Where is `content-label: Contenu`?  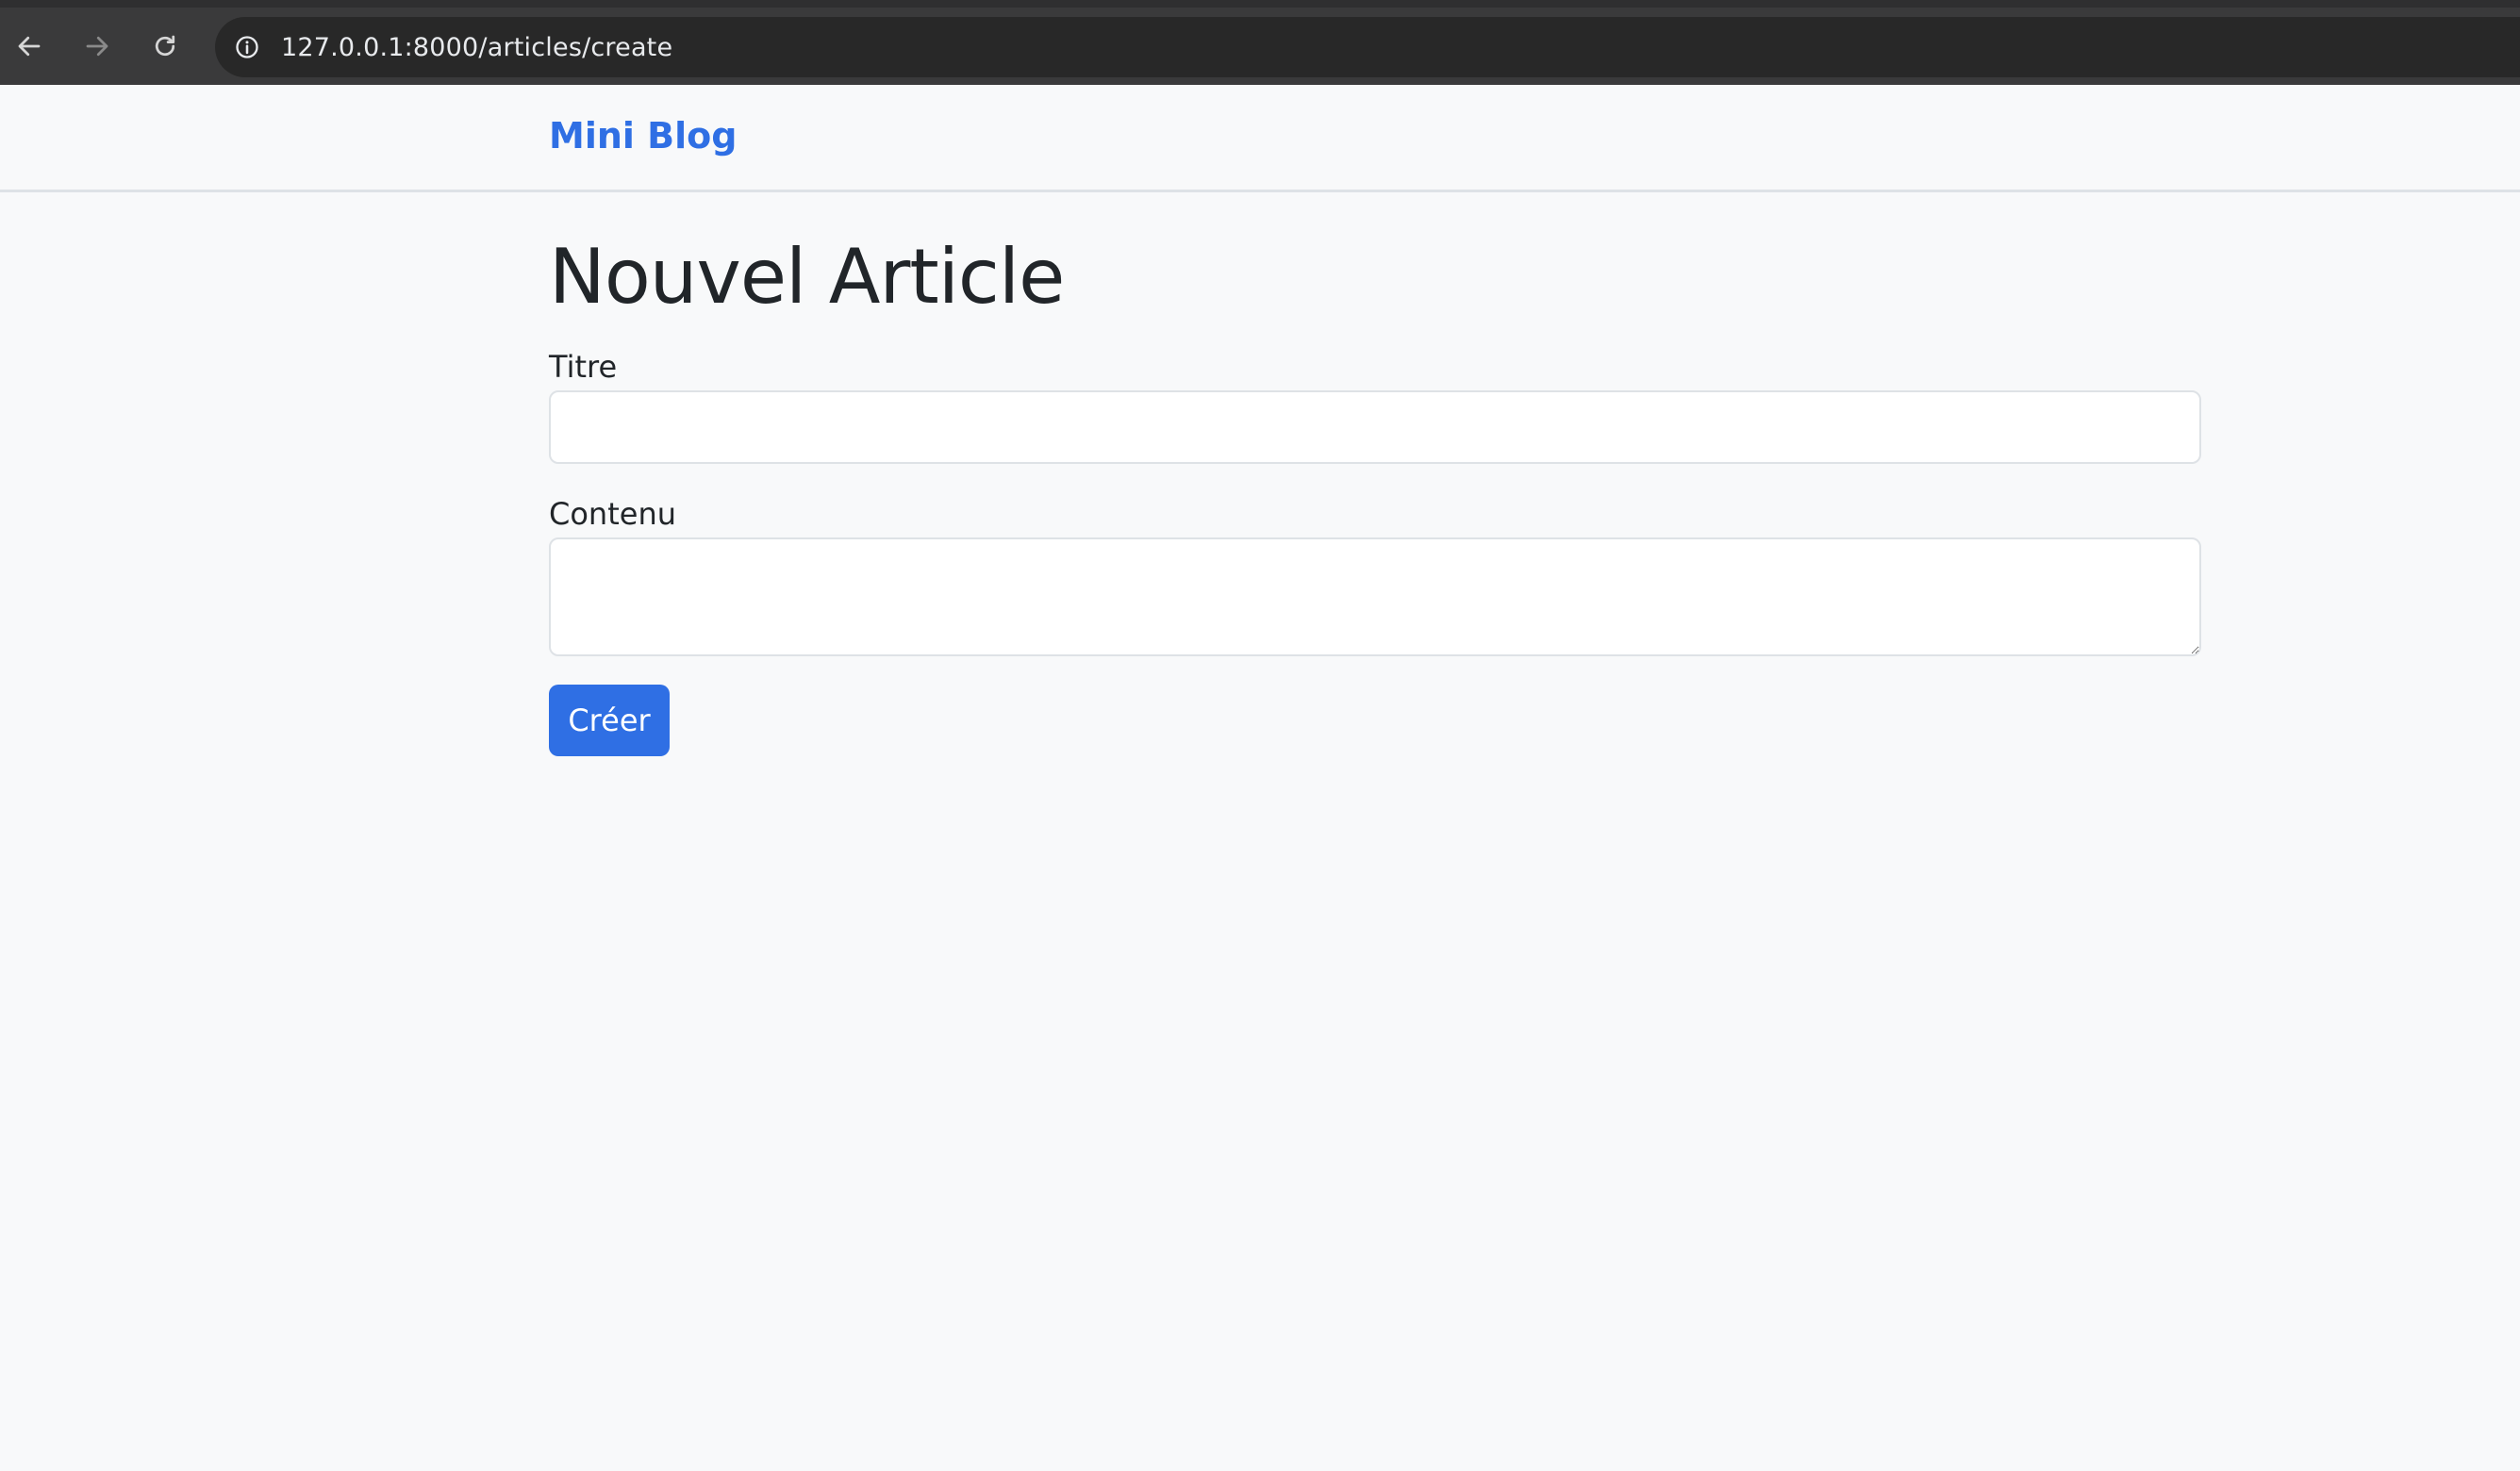
content-label: Contenu is located at coordinates (612, 514).